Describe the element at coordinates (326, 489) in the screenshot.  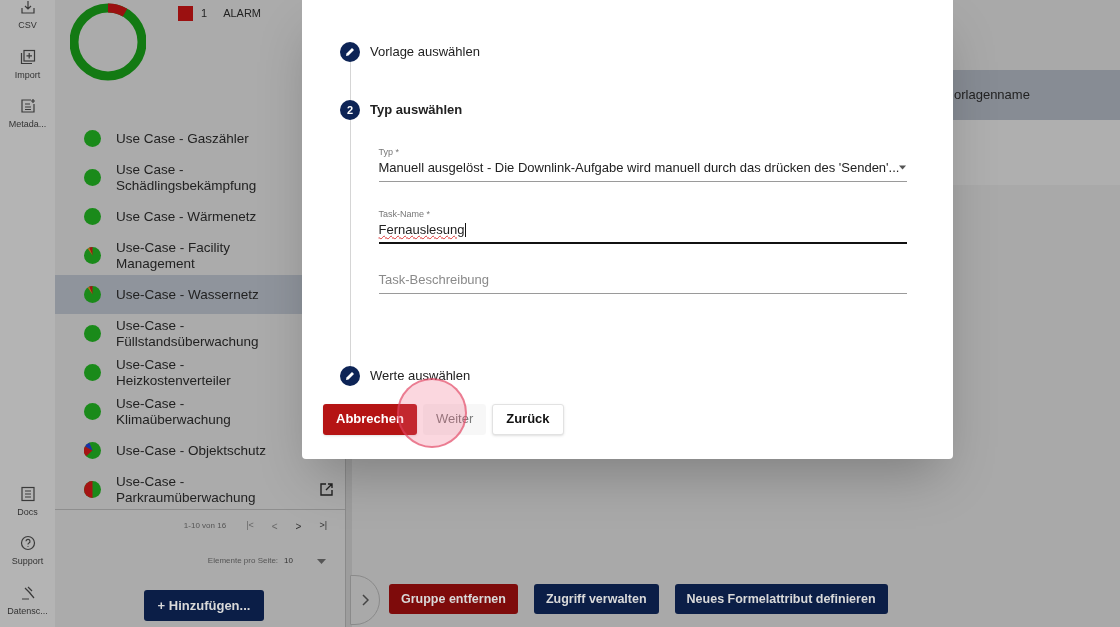
I see `external-link-icon` at that location.